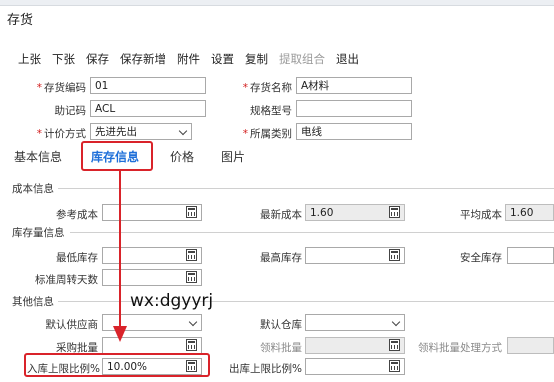 The height and width of the screenshot is (382, 554). Describe the element at coordinates (97, 59) in the screenshot. I see `save-button: 保存` at that location.